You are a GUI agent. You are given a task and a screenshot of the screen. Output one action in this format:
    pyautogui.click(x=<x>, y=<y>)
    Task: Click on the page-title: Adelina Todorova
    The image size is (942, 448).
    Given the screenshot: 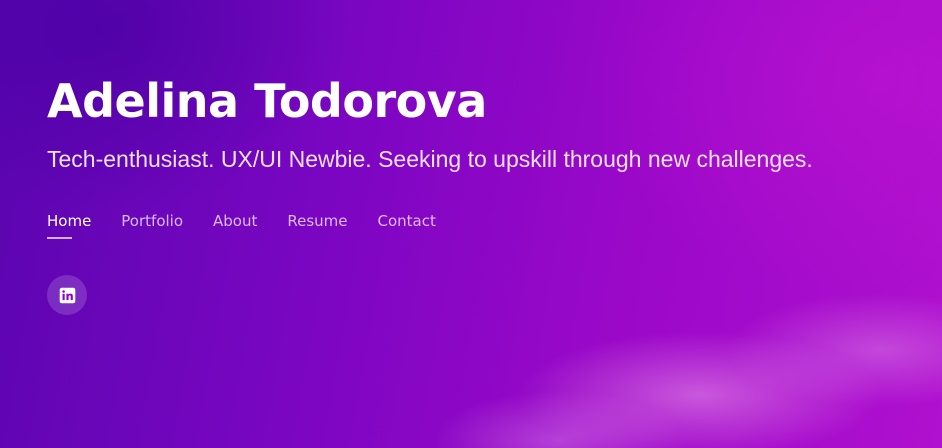 What is the action you would take?
    pyautogui.click(x=267, y=101)
    